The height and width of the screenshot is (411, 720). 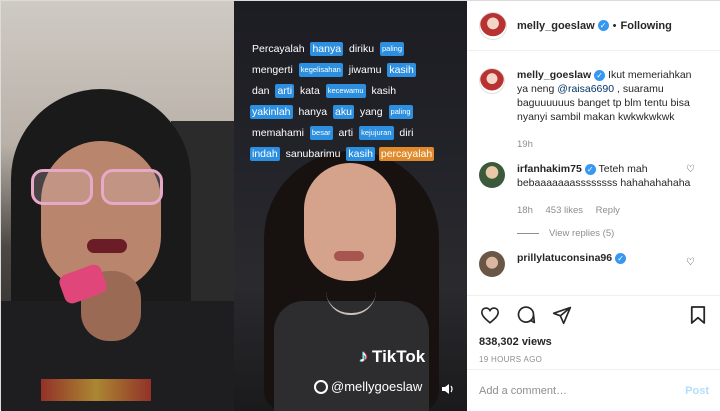 I want to click on add-comment-bar: Post, so click(x=593, y=390).